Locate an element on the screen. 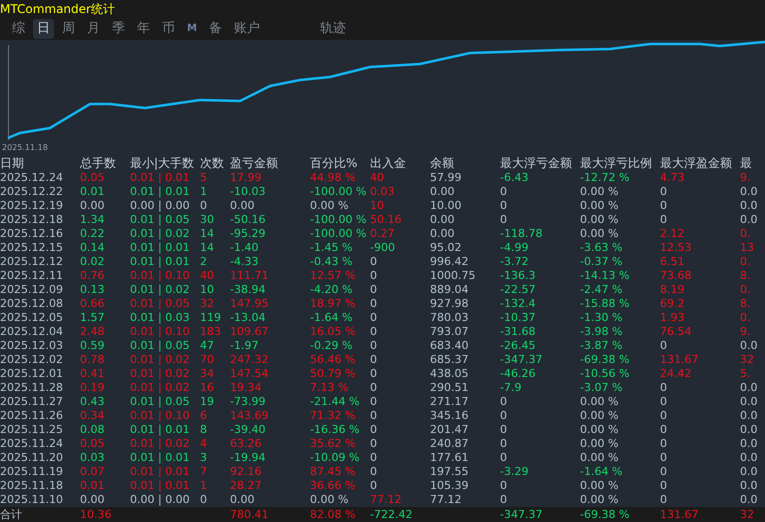 Image resolution: width=765 pixels, height=522 pixels. tab: 账户 is located at coordinates (247, 29).